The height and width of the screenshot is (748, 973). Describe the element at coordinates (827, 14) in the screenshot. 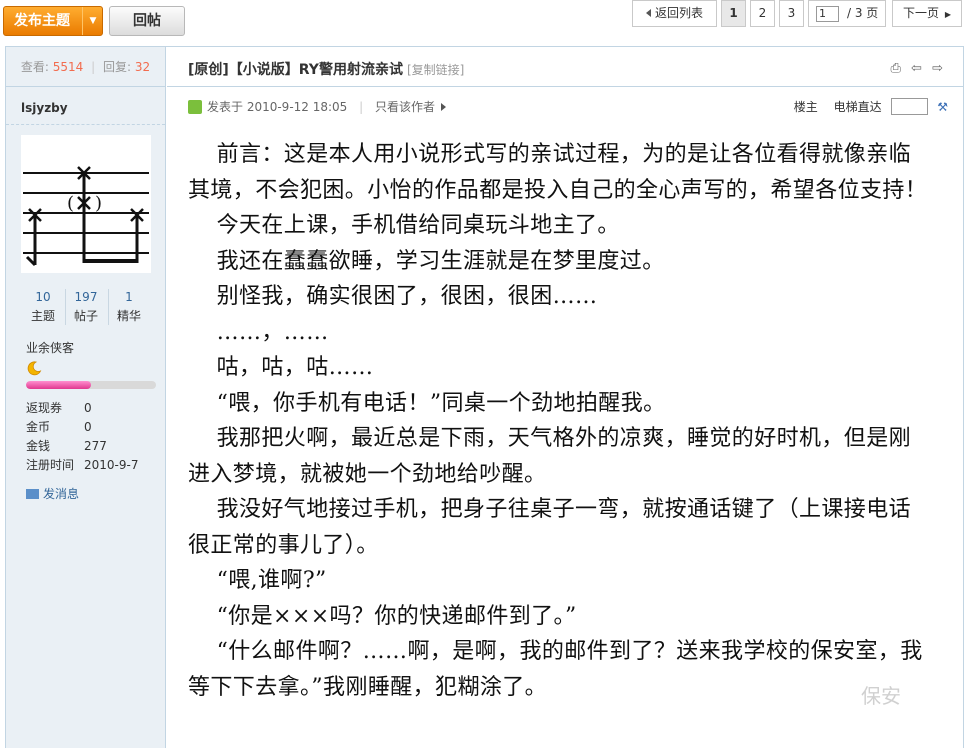

I see `page-number-input: 1` at that location.